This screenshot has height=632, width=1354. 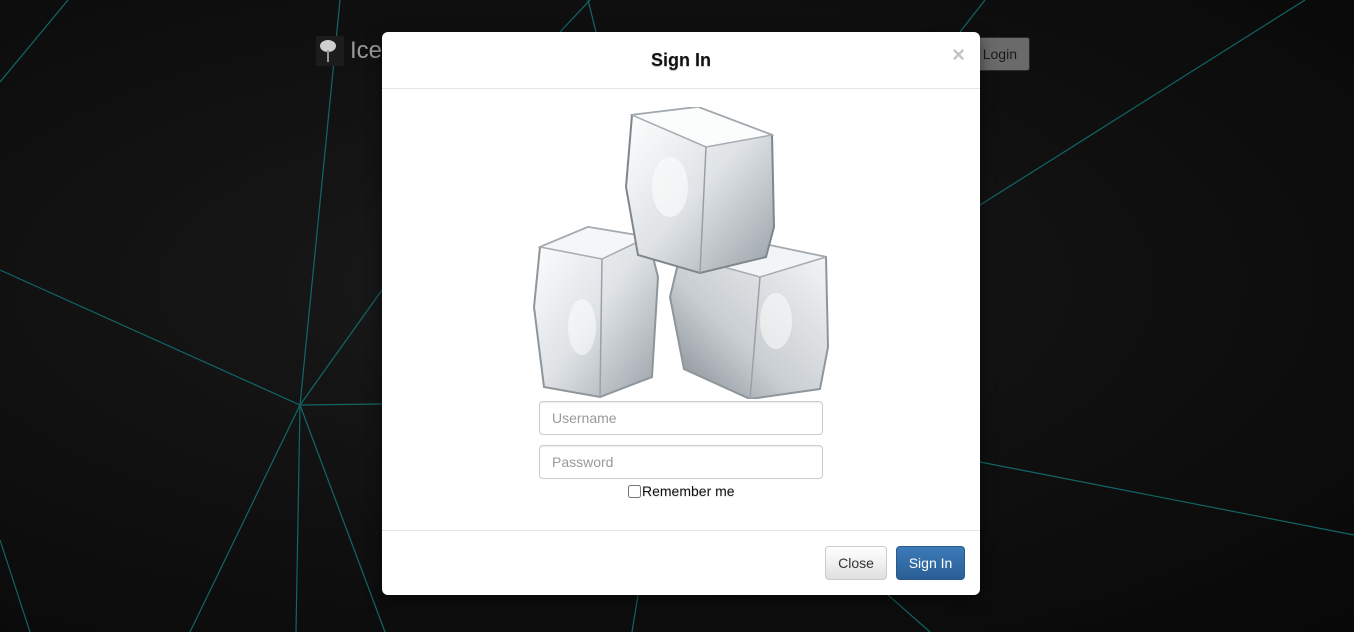 What do you see at coordinates (681, 418) in the screenshot?
I see `username-input` at bounding box center [681, 418].